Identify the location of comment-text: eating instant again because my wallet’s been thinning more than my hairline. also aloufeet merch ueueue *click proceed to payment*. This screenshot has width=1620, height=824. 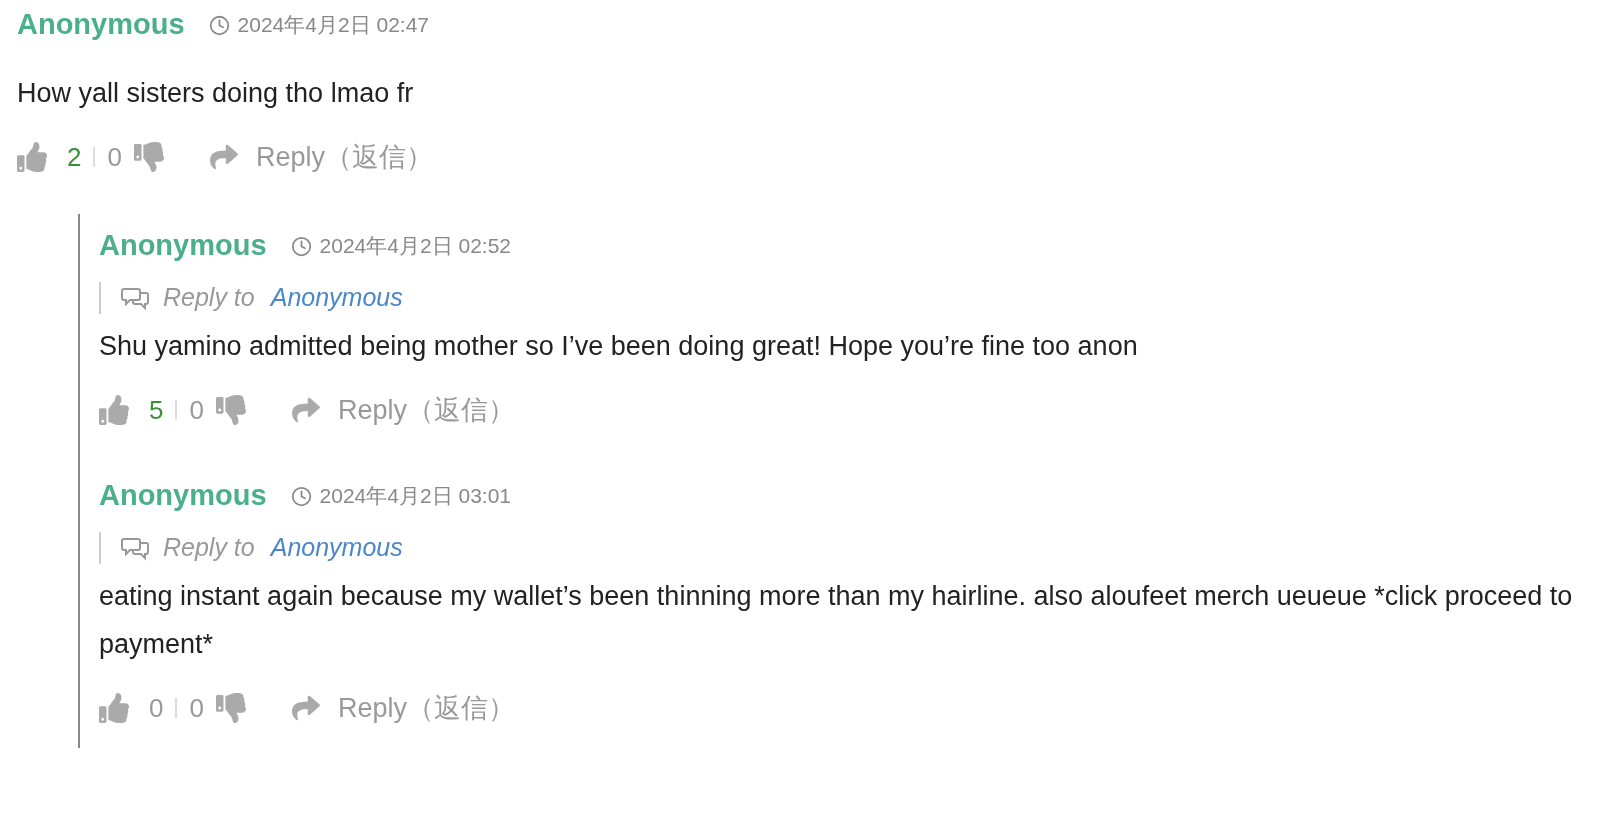
(836, 620).